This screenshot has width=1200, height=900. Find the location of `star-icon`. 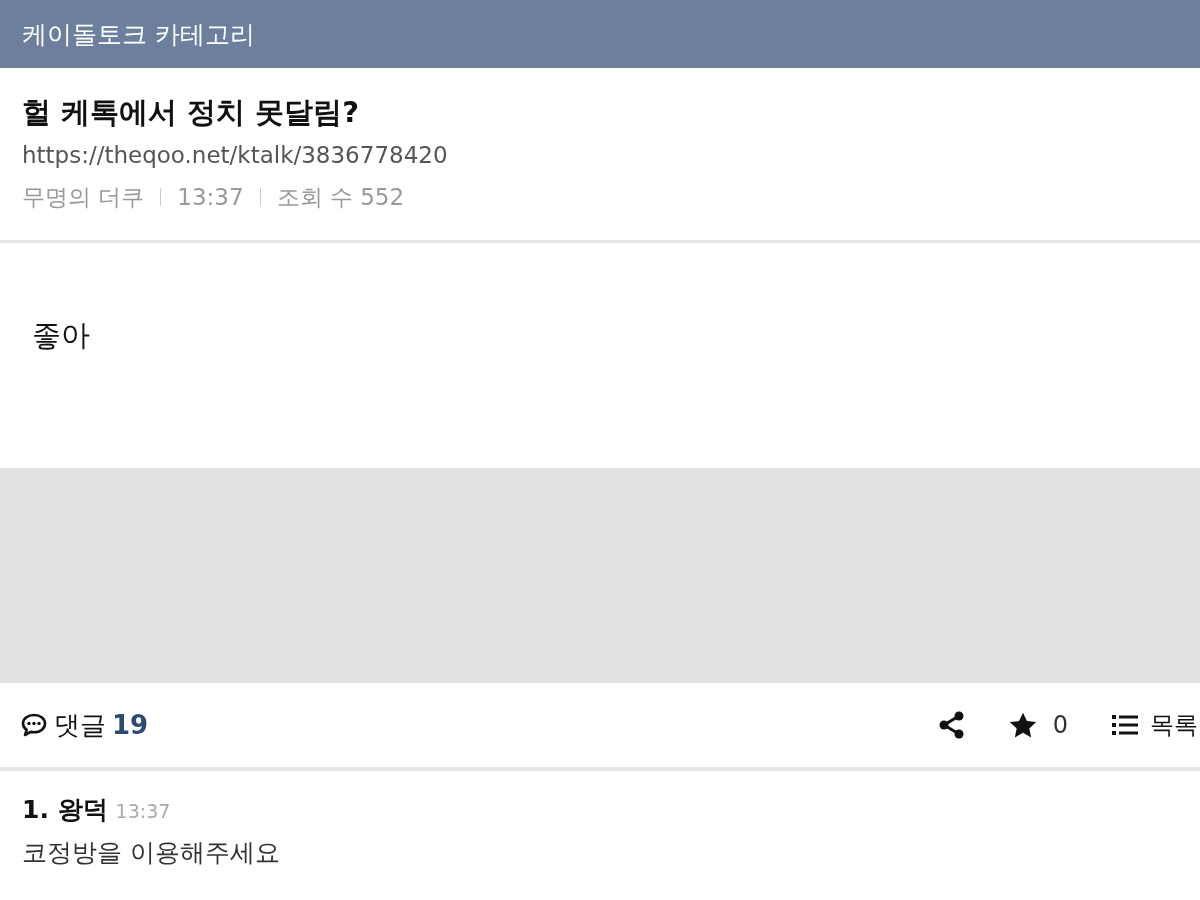

star-icon is located at coordinates (1022, 725).